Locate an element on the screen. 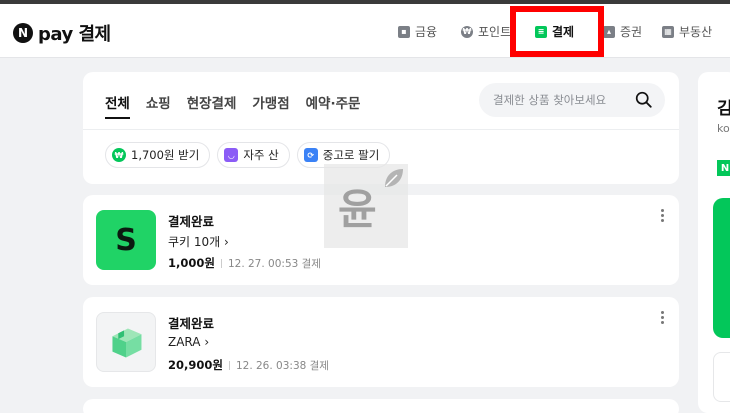  npay-badge: N is located at coordinates (723, 168).